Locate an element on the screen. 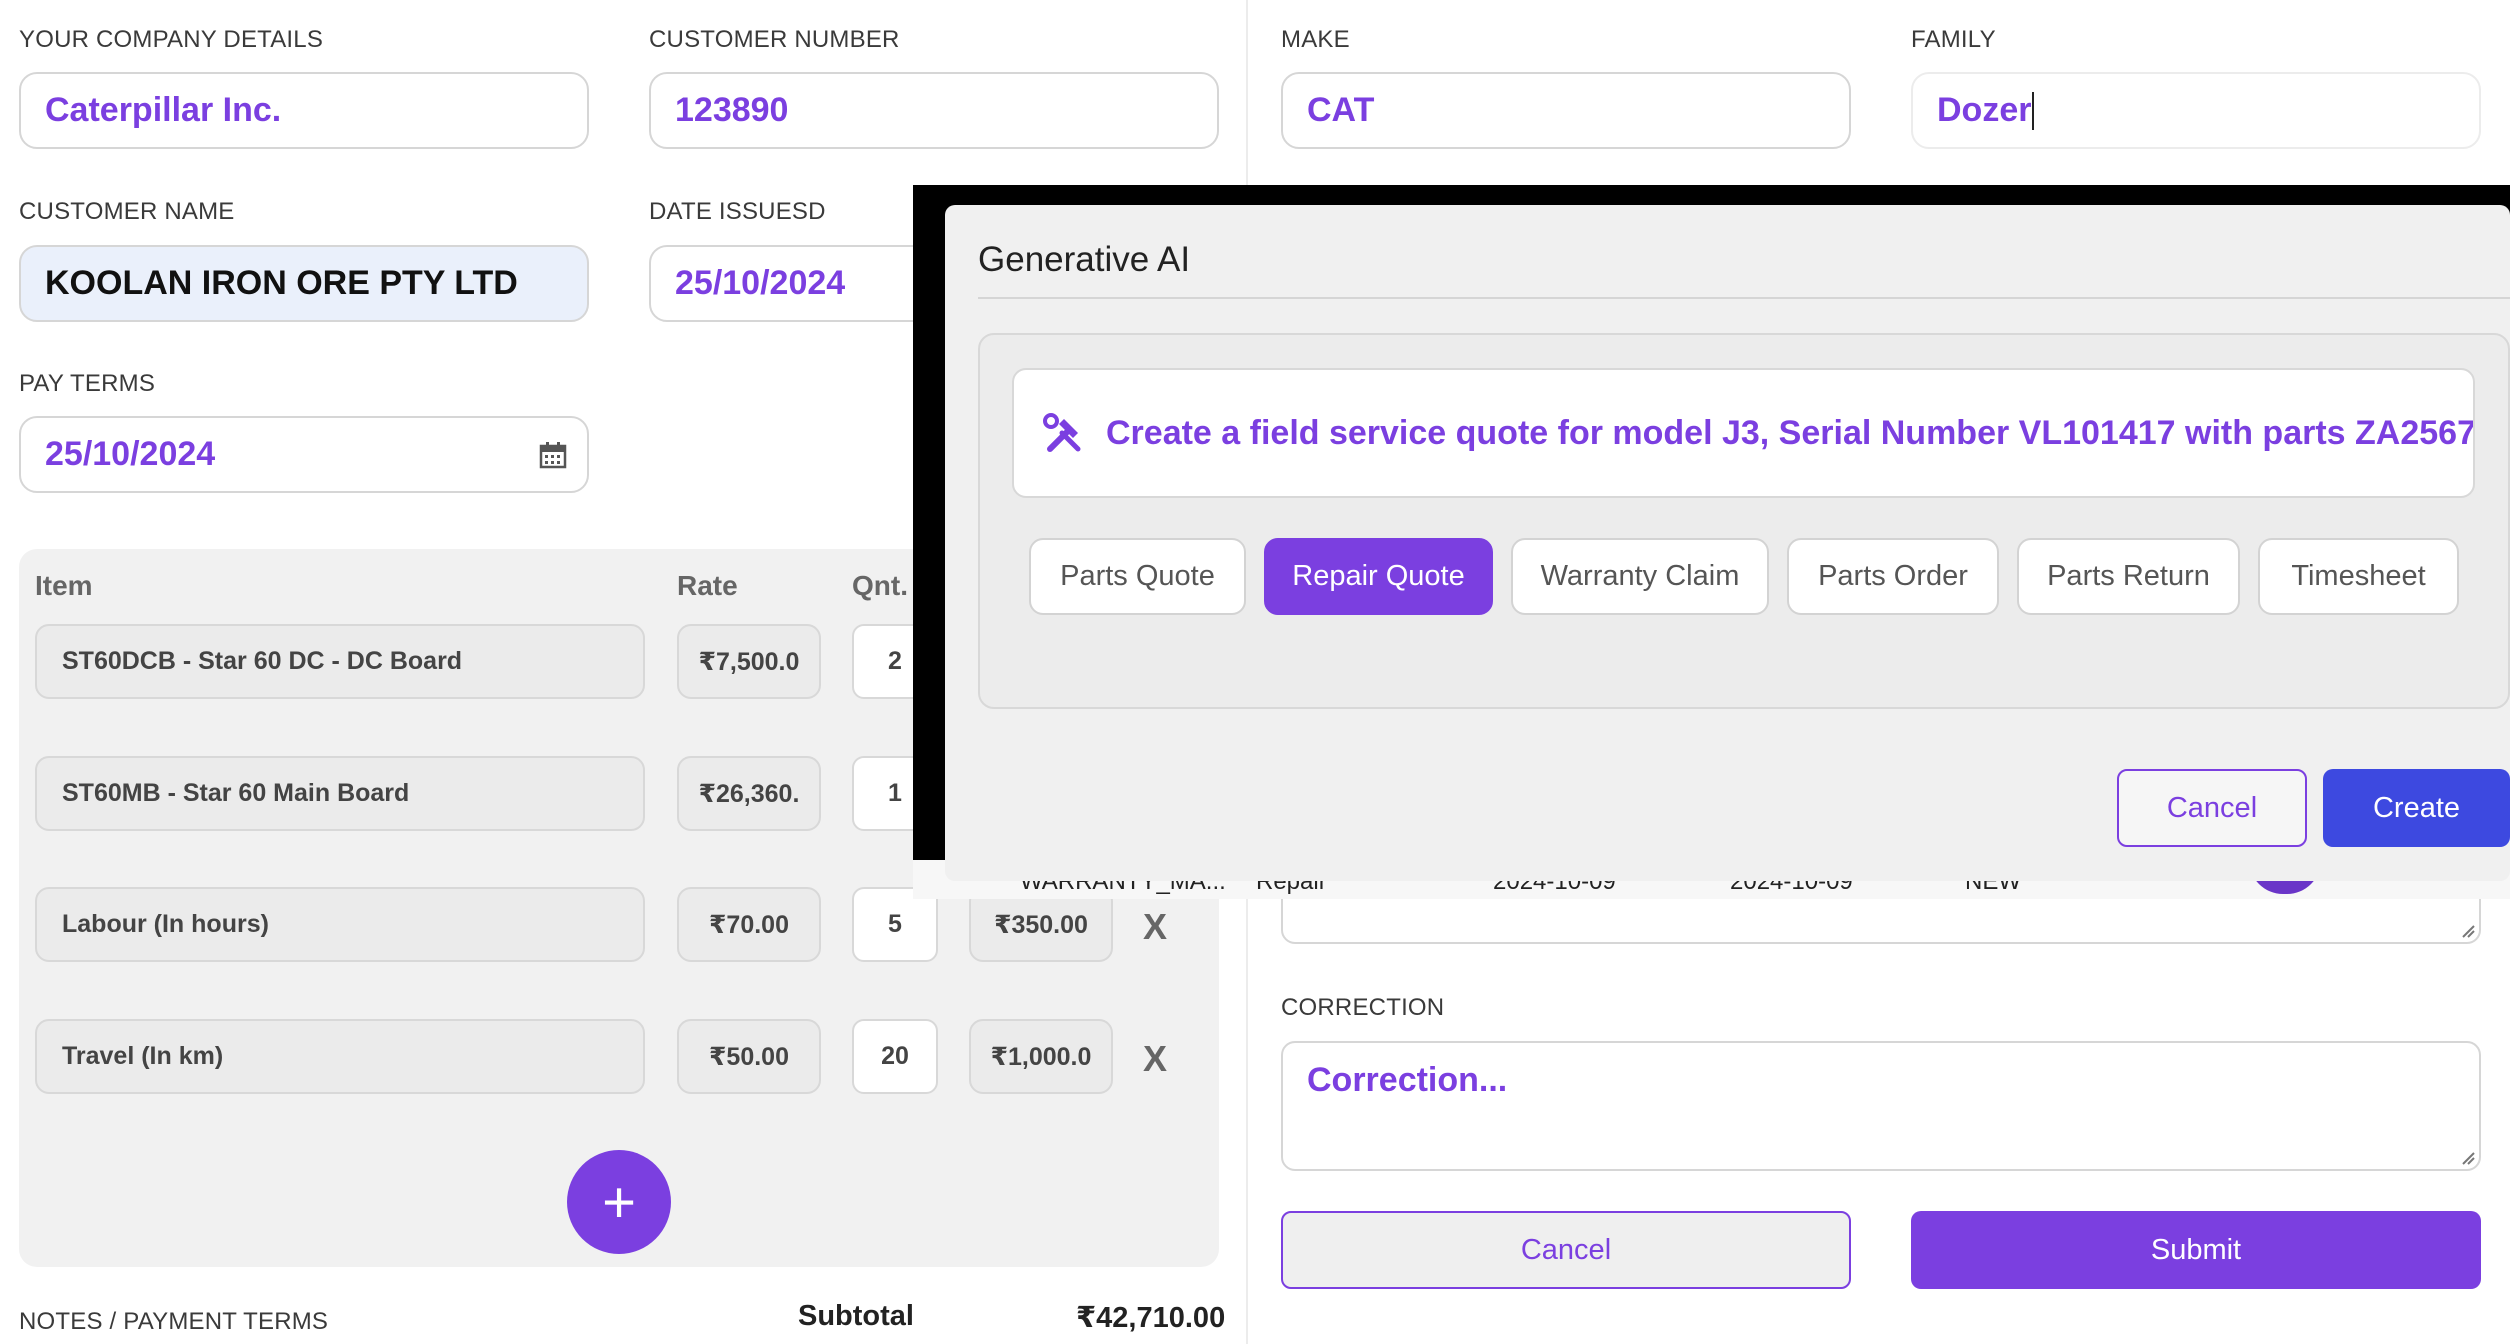  modal-divider is located at coordinates (1744, 298).